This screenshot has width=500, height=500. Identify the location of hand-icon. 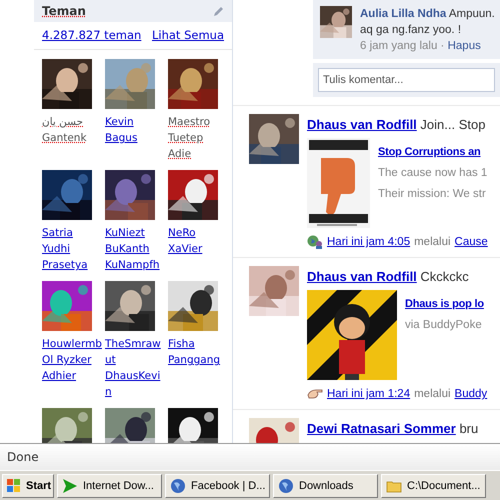
(315, 394).